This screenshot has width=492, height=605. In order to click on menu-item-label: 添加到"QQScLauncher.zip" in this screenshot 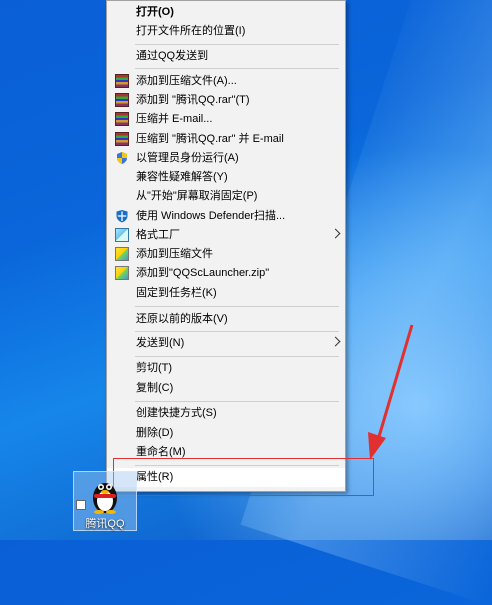, I will do `click(203, 273)`.